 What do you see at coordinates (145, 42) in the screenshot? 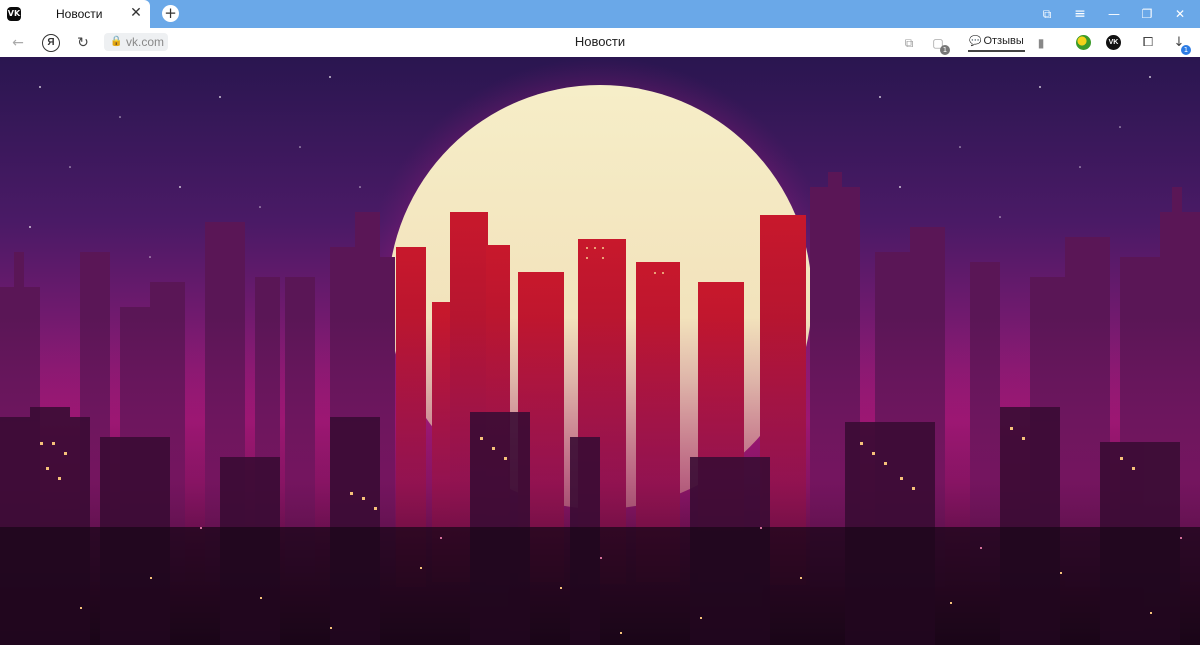
I see `url-text: vk.com` at bounding box center [145, 42].